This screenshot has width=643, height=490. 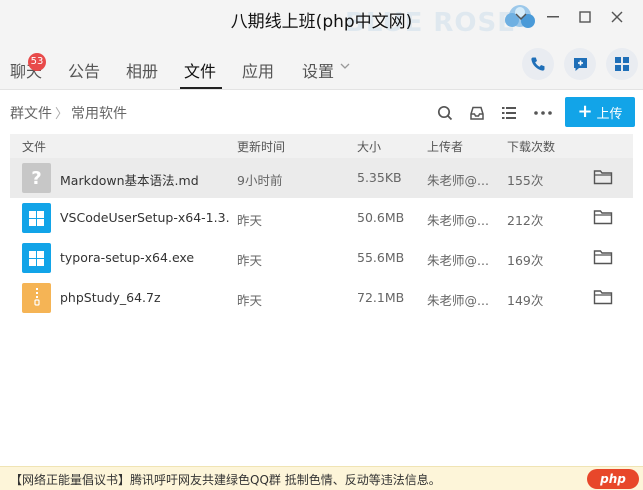 I want to click on inbox-icon, so click(x=477, y=113).